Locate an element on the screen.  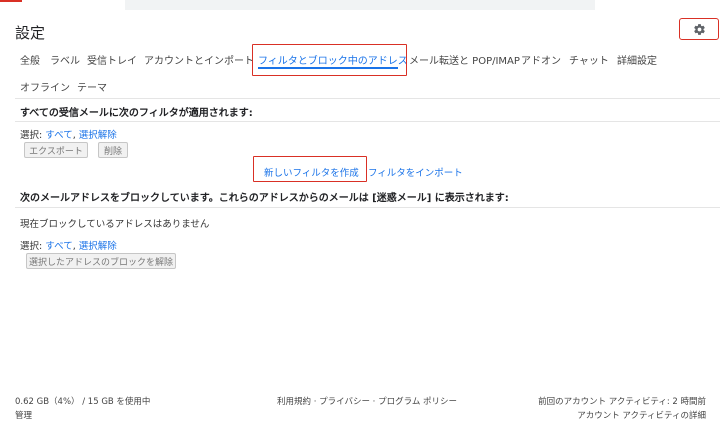
tab-accounts-import: アカウントとインポート is located at coordinates (199, 59).